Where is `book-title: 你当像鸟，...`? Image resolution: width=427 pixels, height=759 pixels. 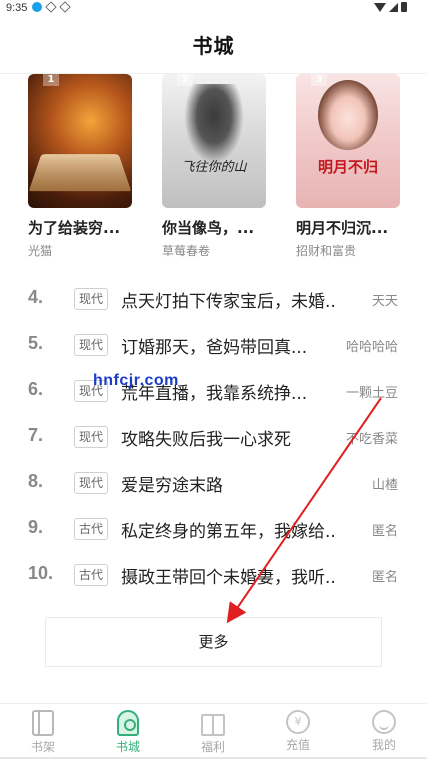 book-title: 你当像鸟，... is located at coordinates (214, 227).